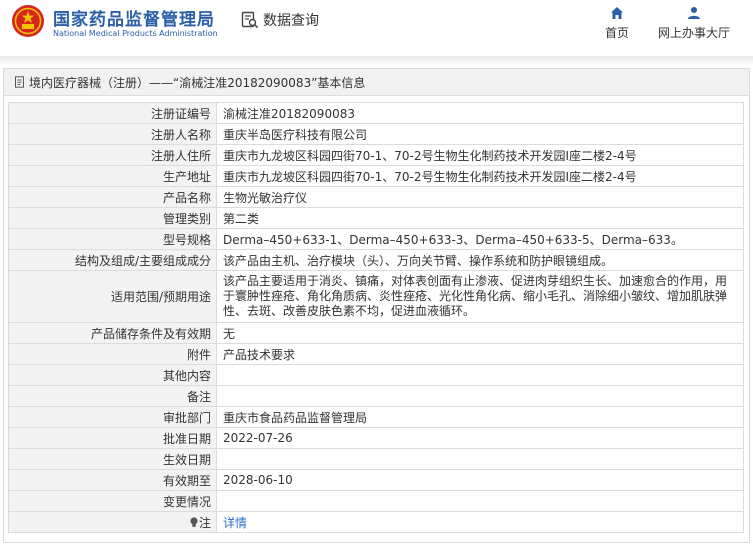  What do you see at coordinates (250, 20) in the screenshot?
I see `search-doc-icon` at bounding box center [250, 20].